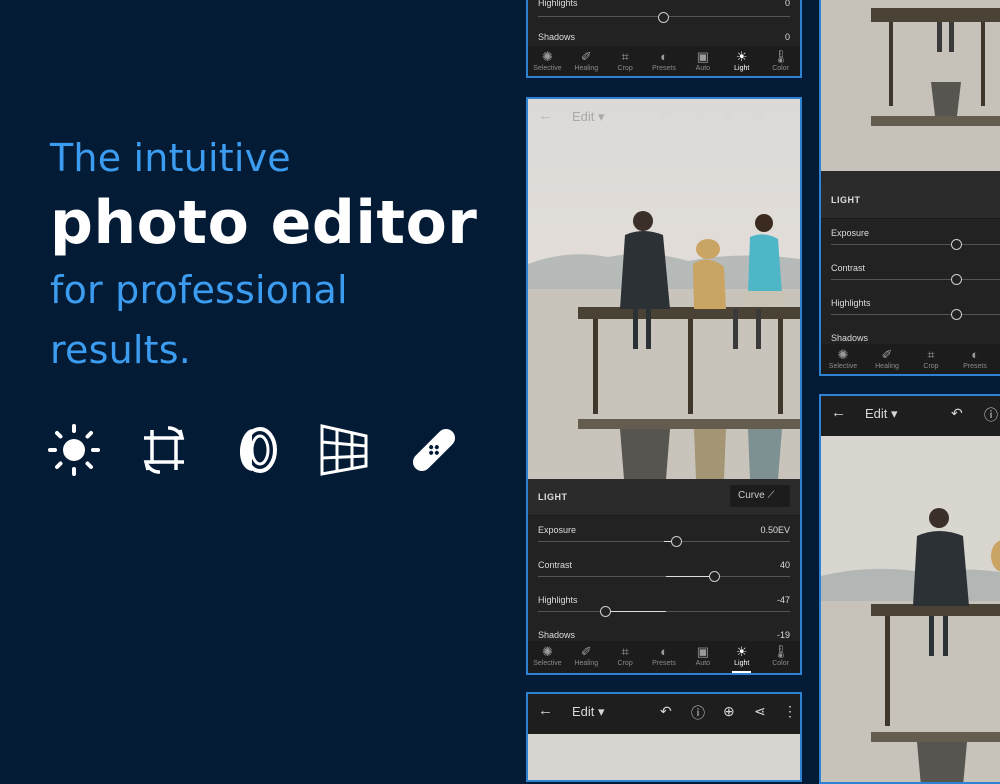  I want to click on slider-exposure: Exposure, so click(910, 236).